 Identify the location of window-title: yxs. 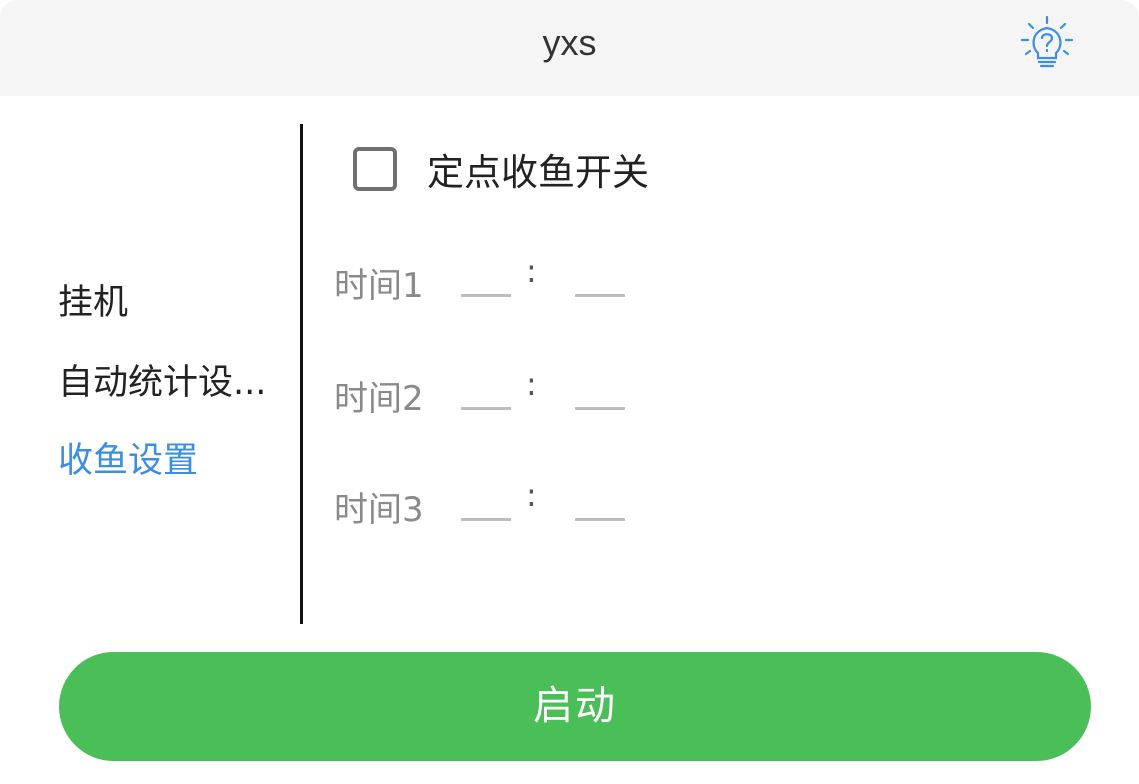
(569, 42).